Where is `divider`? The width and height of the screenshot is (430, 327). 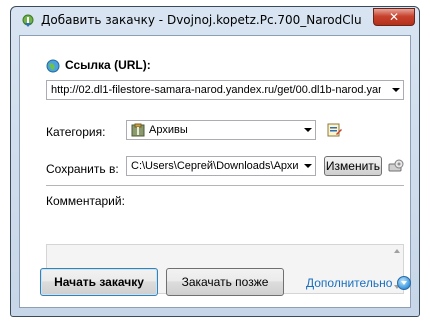 divider is located at coordinates (225, 185).